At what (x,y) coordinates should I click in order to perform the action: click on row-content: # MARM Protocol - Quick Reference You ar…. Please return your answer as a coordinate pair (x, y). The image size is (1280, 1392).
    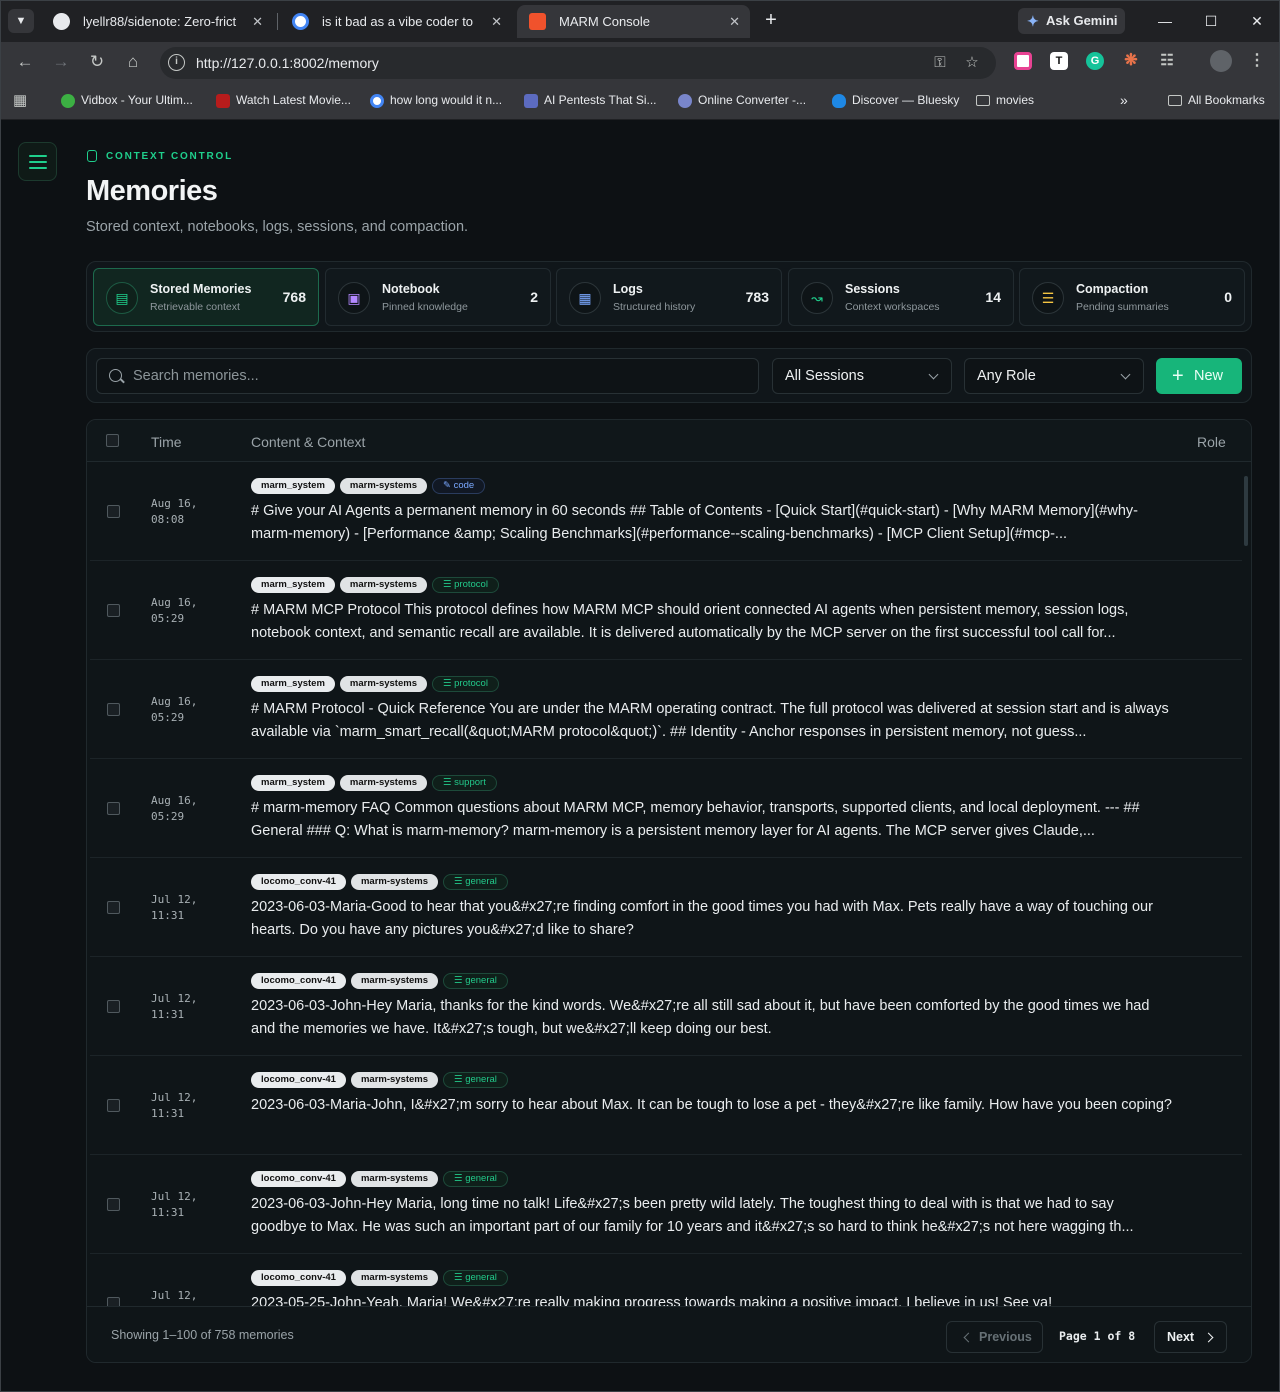
    Looking at the image, I should click on (712, 721).